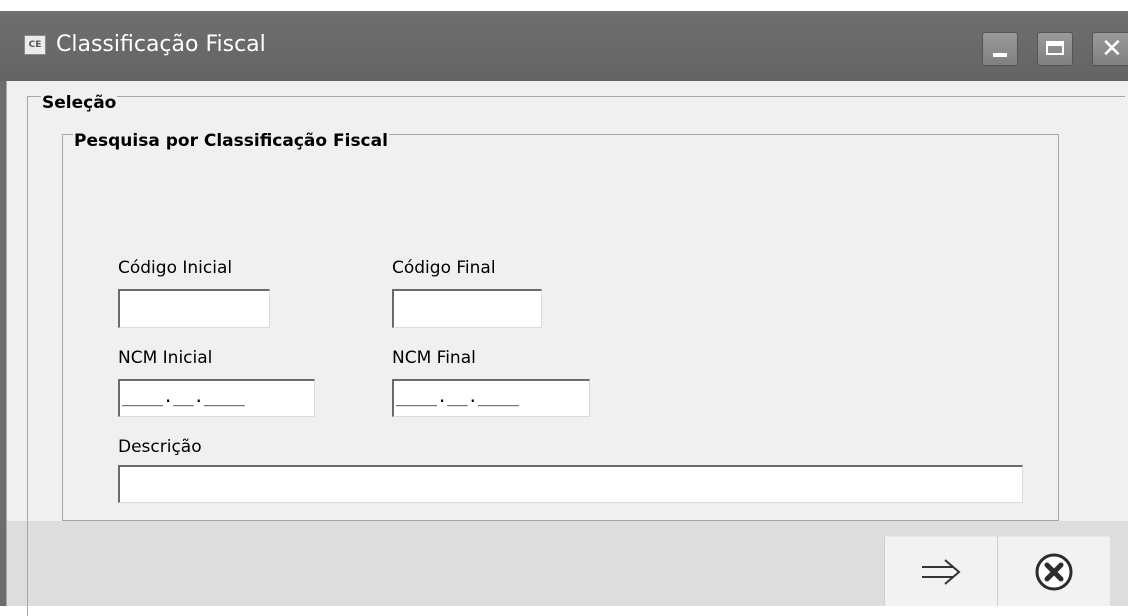 The width and height of the screenshot is (1128, 616). Describe the element at coordinates (444, 268) in the screenshot. I see `codigo-final-label: Código Final` at that location.